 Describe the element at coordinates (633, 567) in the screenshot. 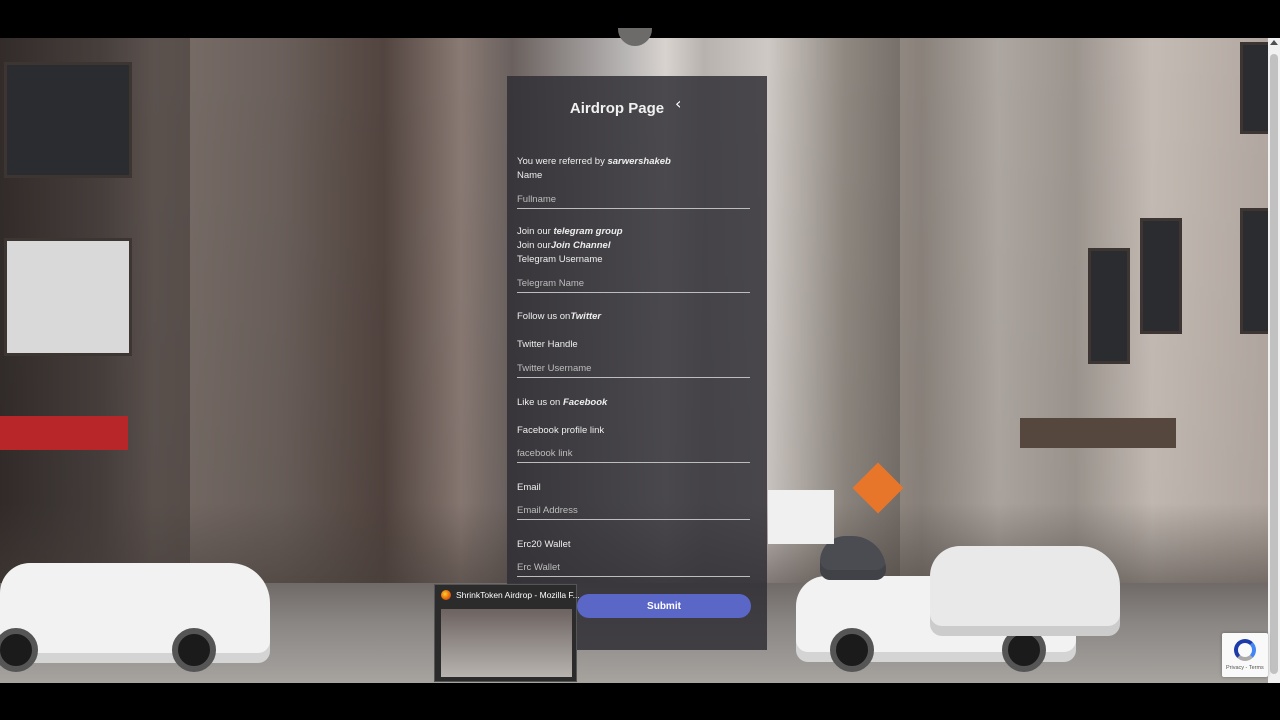

I see `wallet-input` at that location.